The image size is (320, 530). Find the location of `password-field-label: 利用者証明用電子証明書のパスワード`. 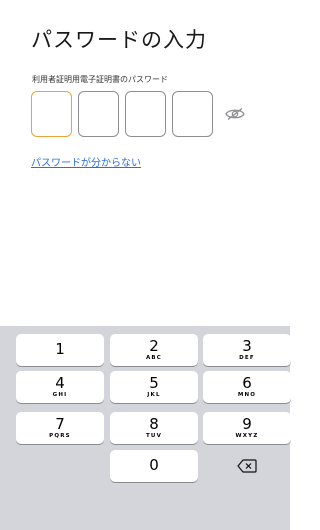

password-field-label: 利用者証明用電子証明書のパスワード is located at coordinates (100, 79).